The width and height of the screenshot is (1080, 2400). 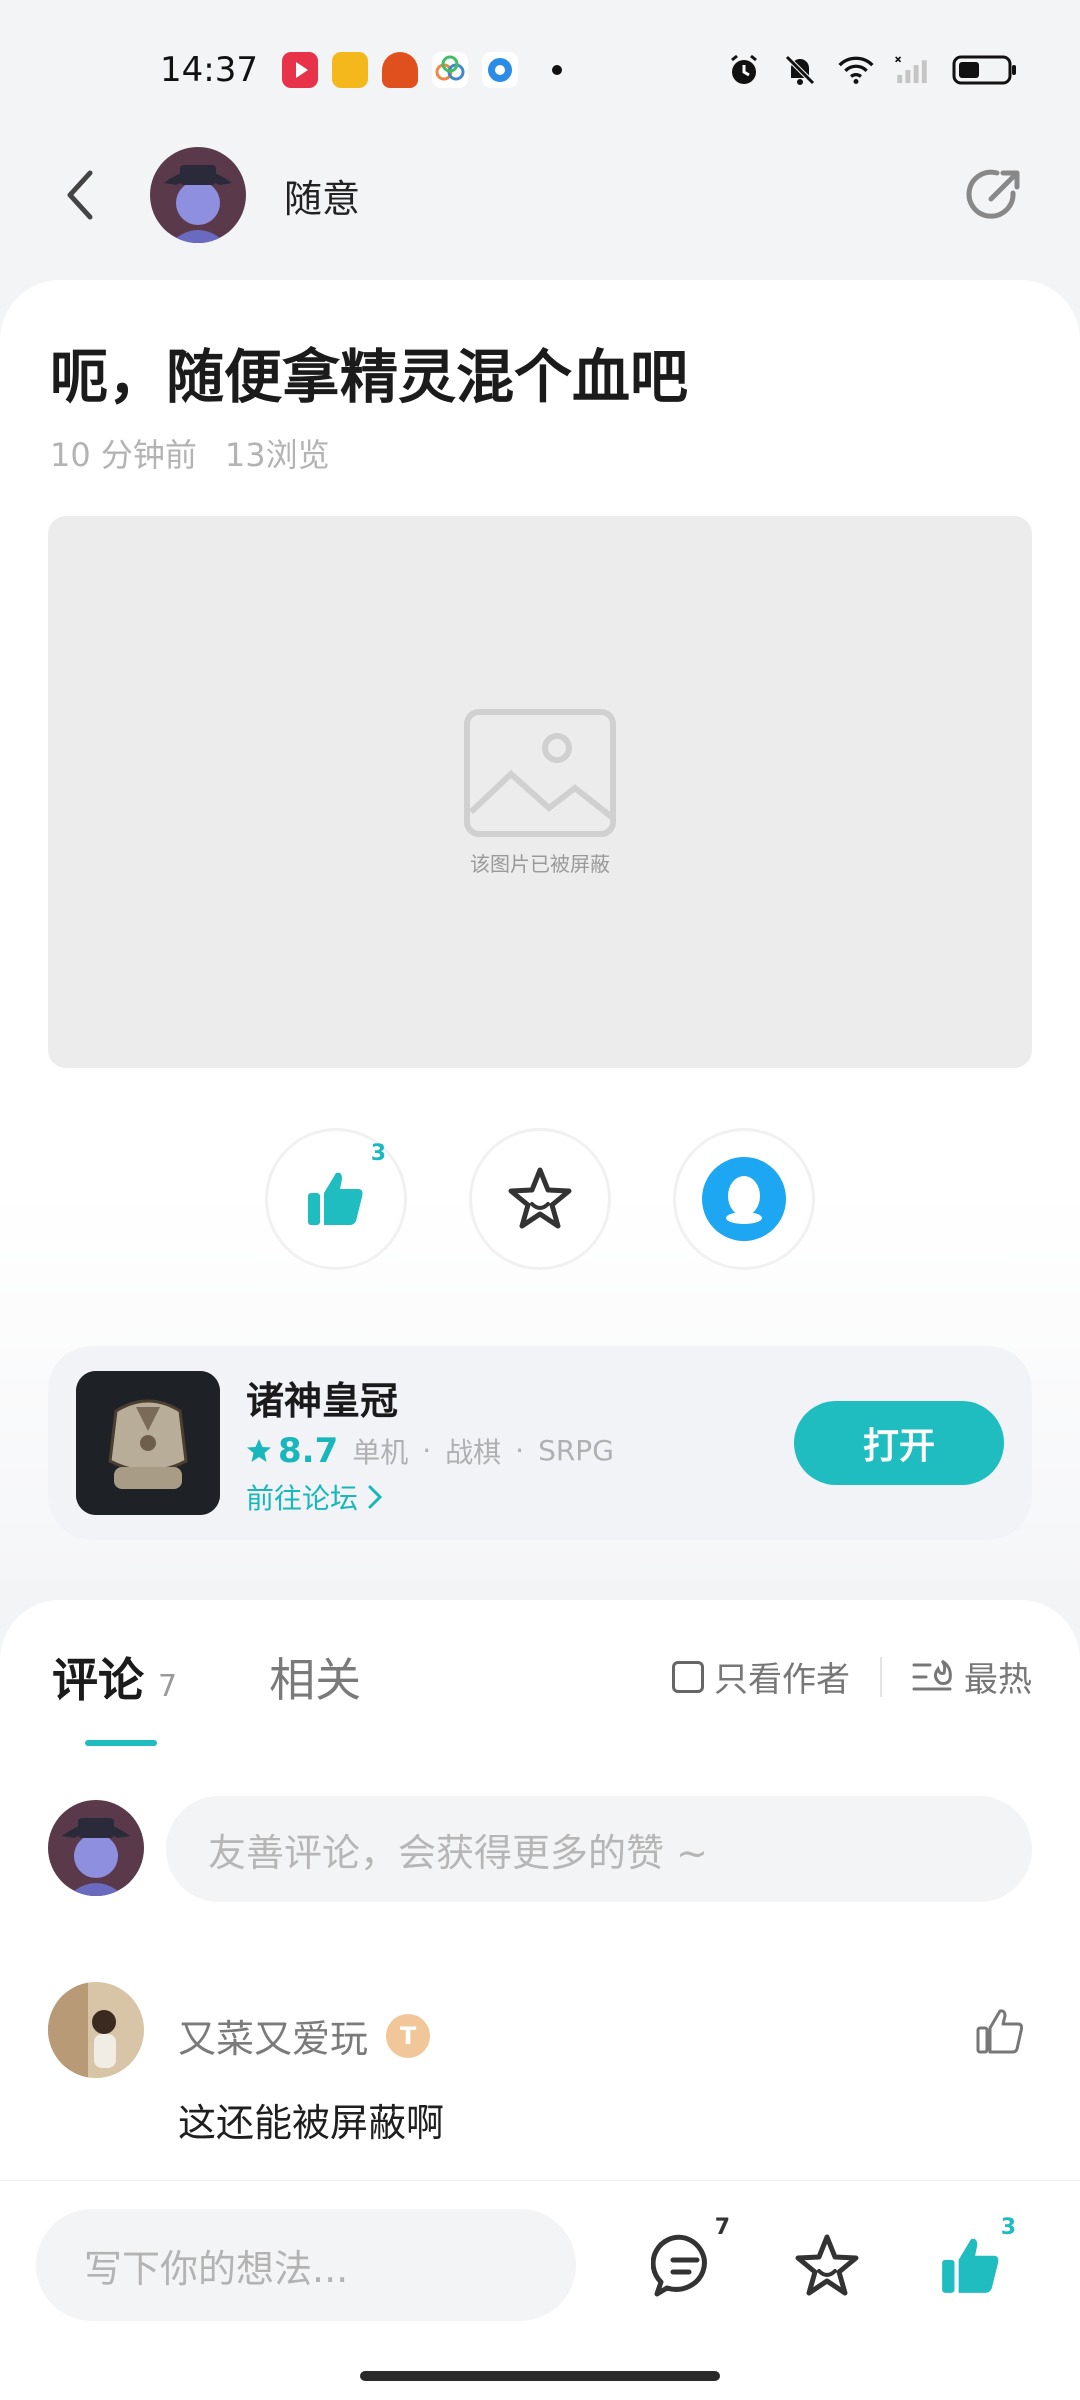 I want to click on taptap-app-icon, so click(x=399, y=70).